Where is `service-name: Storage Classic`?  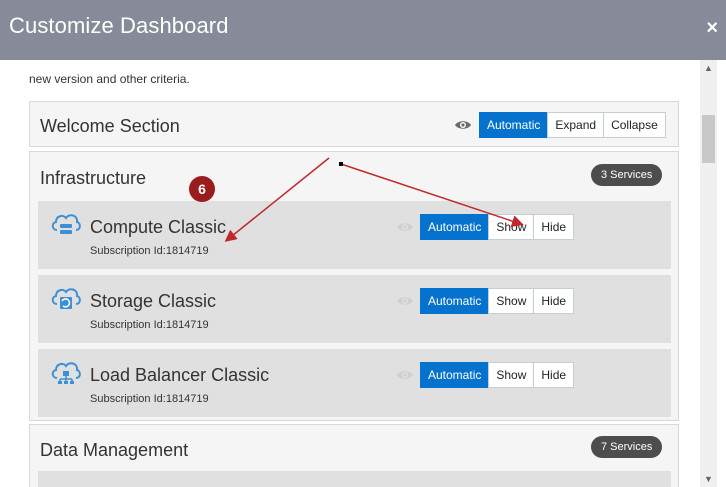
service-name: Storage Classic is located at coordinates (153, 301).